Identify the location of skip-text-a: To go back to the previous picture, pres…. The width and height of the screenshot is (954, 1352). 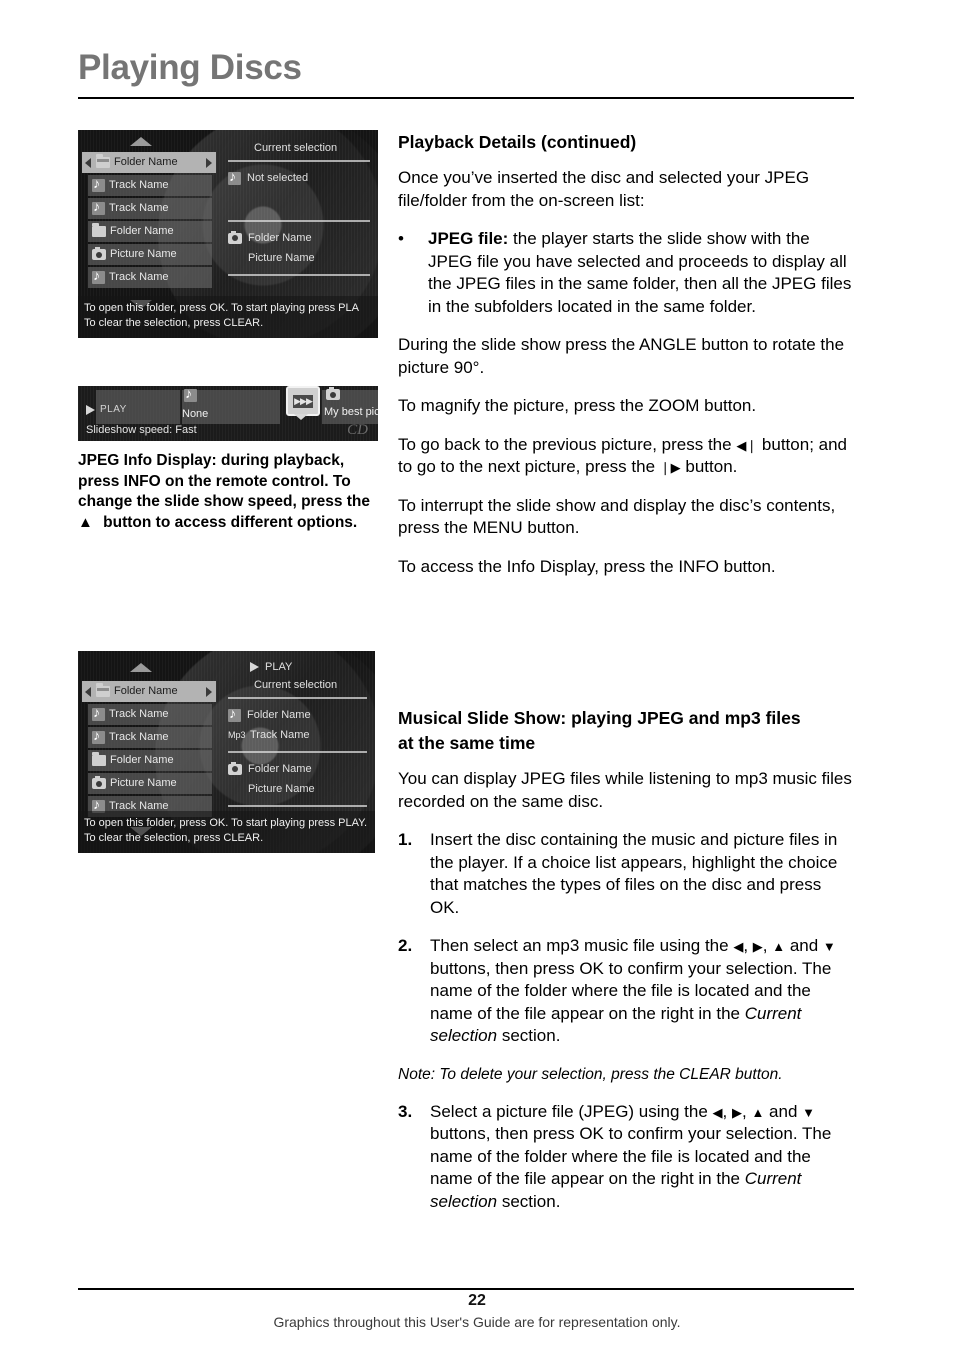
(567, 444).